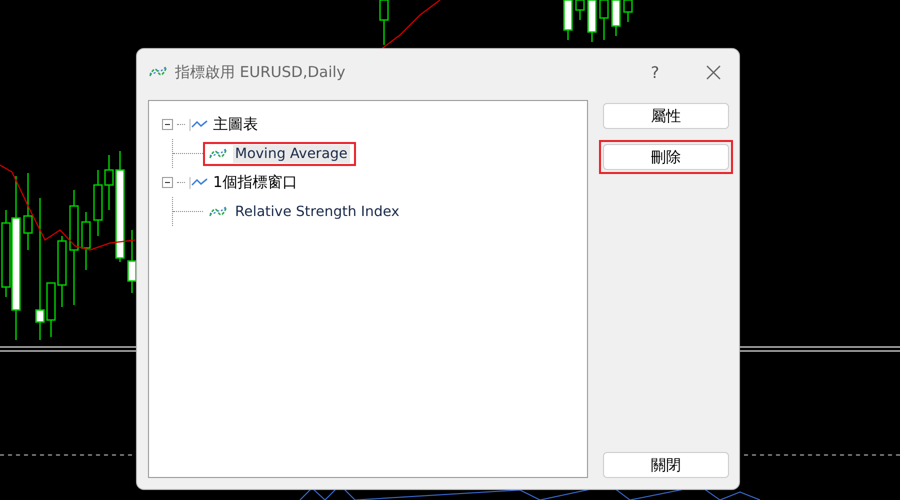 The height and width of the screenshot is (500, 900). Describe the element at coordinates (260, 72) in the screenshot. I see `window-title: 指標啟用 EURUSD,Daily` at that location.